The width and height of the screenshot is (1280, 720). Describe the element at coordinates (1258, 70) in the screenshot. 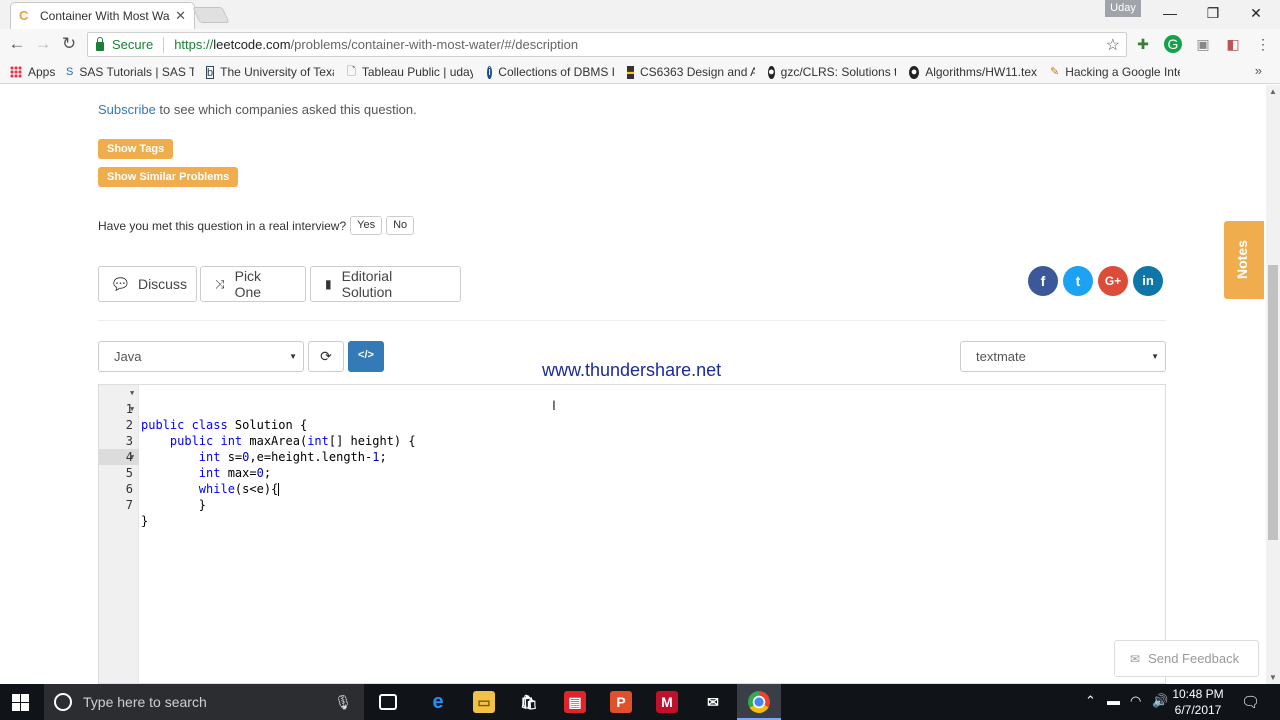

I see `more-bookmarks-icon: »` at that location.